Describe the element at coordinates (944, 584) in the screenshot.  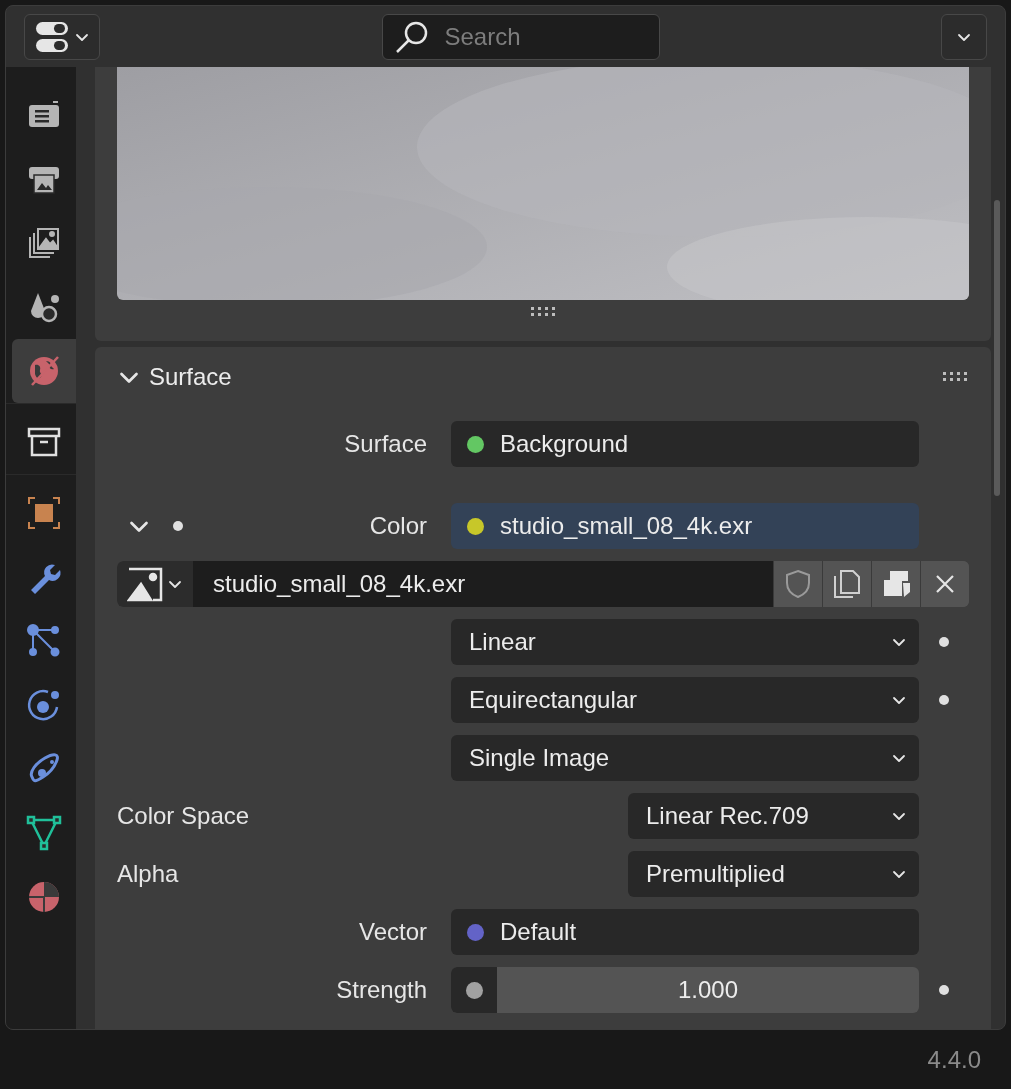
I see `close-button` at that location.